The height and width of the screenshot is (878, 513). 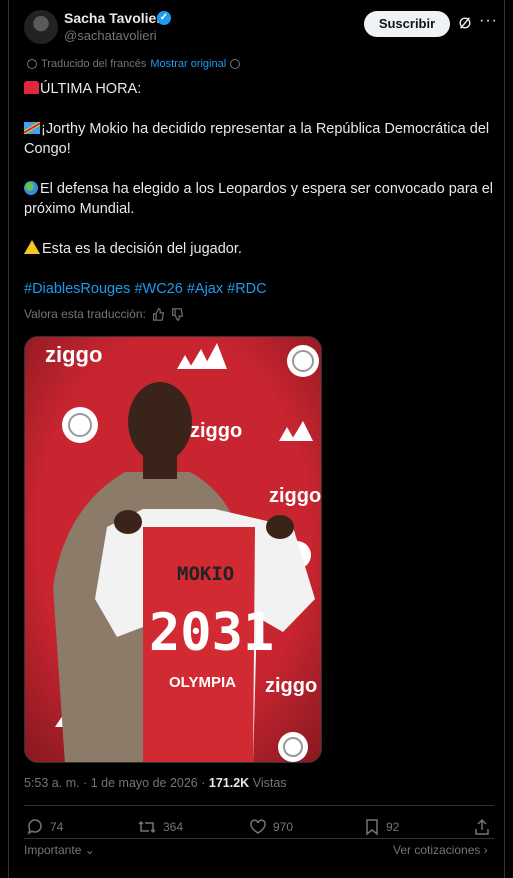 I want to click on bookmark-button: 92, so click(x=381, y=827).